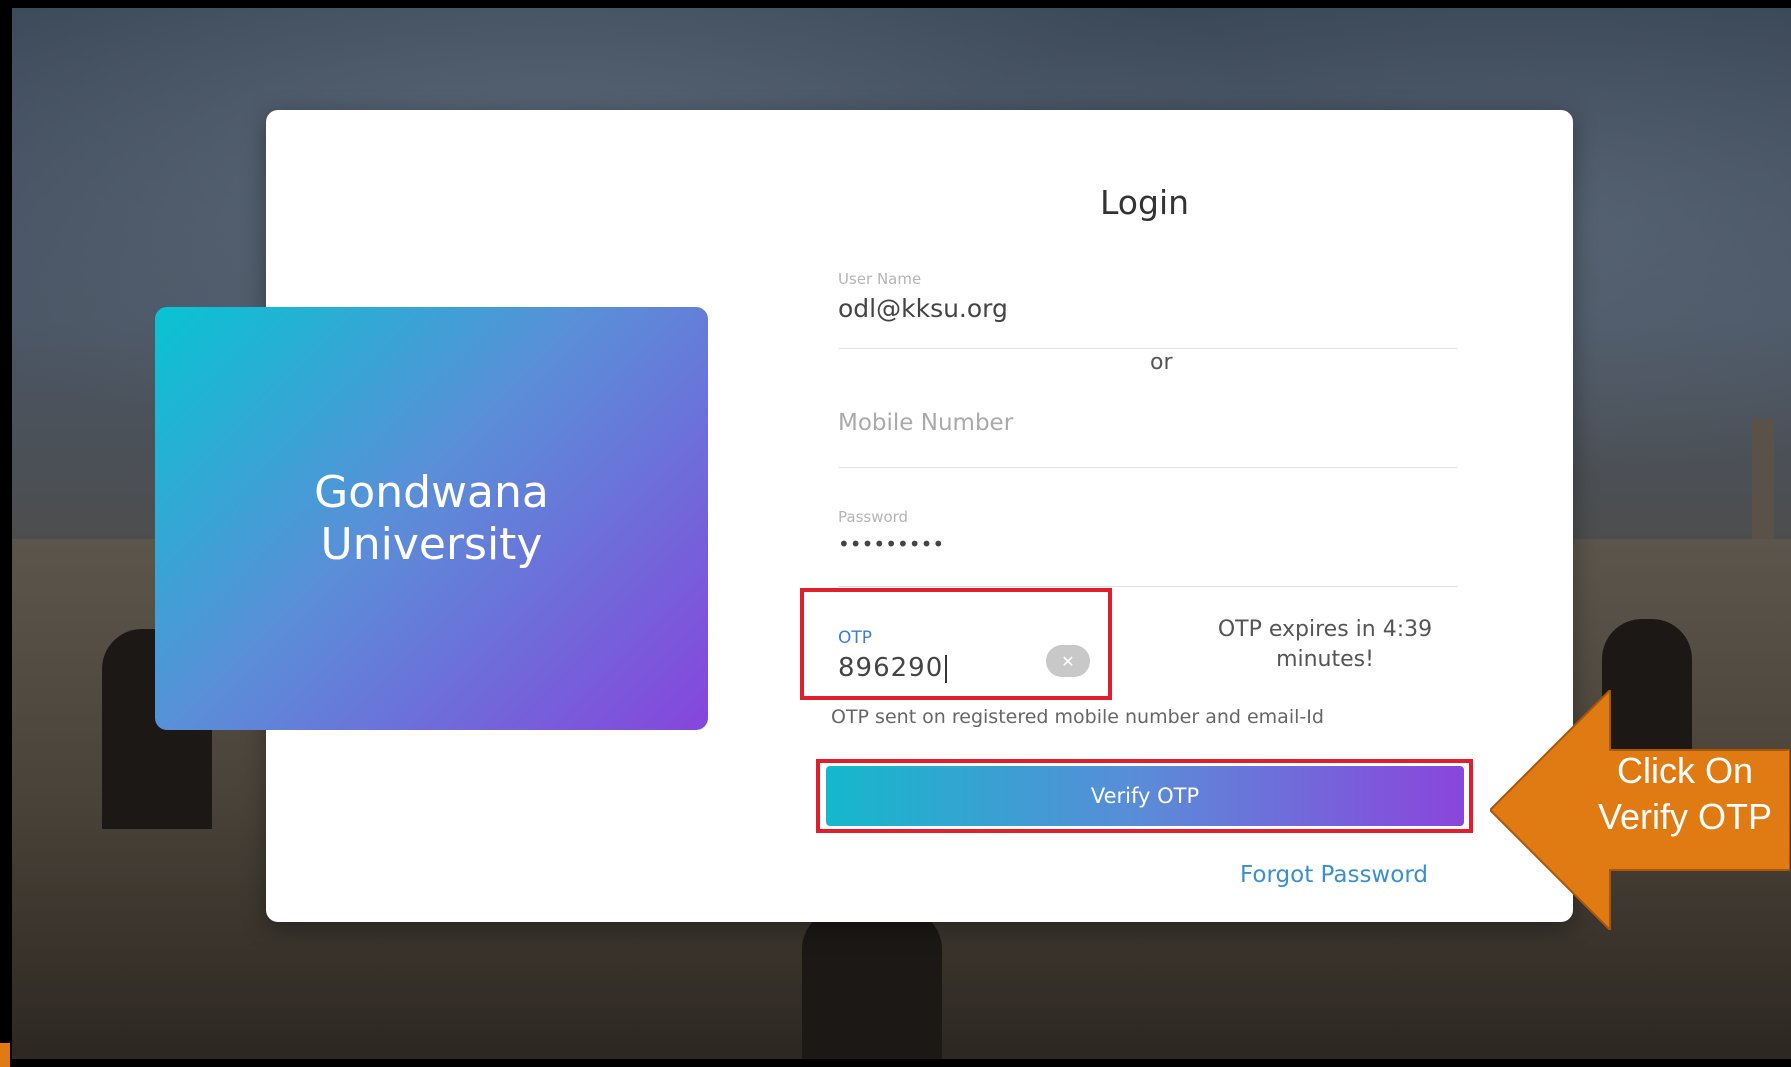 The width and height of the screenshot is (1791, 1067). I want to click on otp-input-value: 896290, so click(890, 668).